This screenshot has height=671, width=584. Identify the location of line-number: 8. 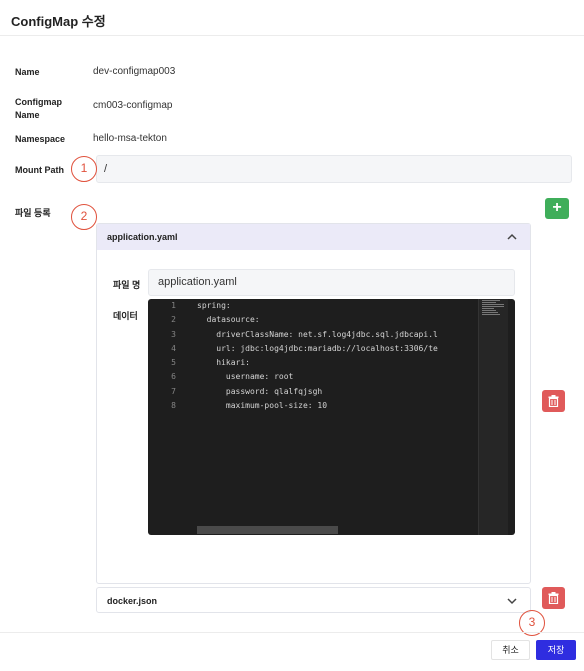
(173, 405).